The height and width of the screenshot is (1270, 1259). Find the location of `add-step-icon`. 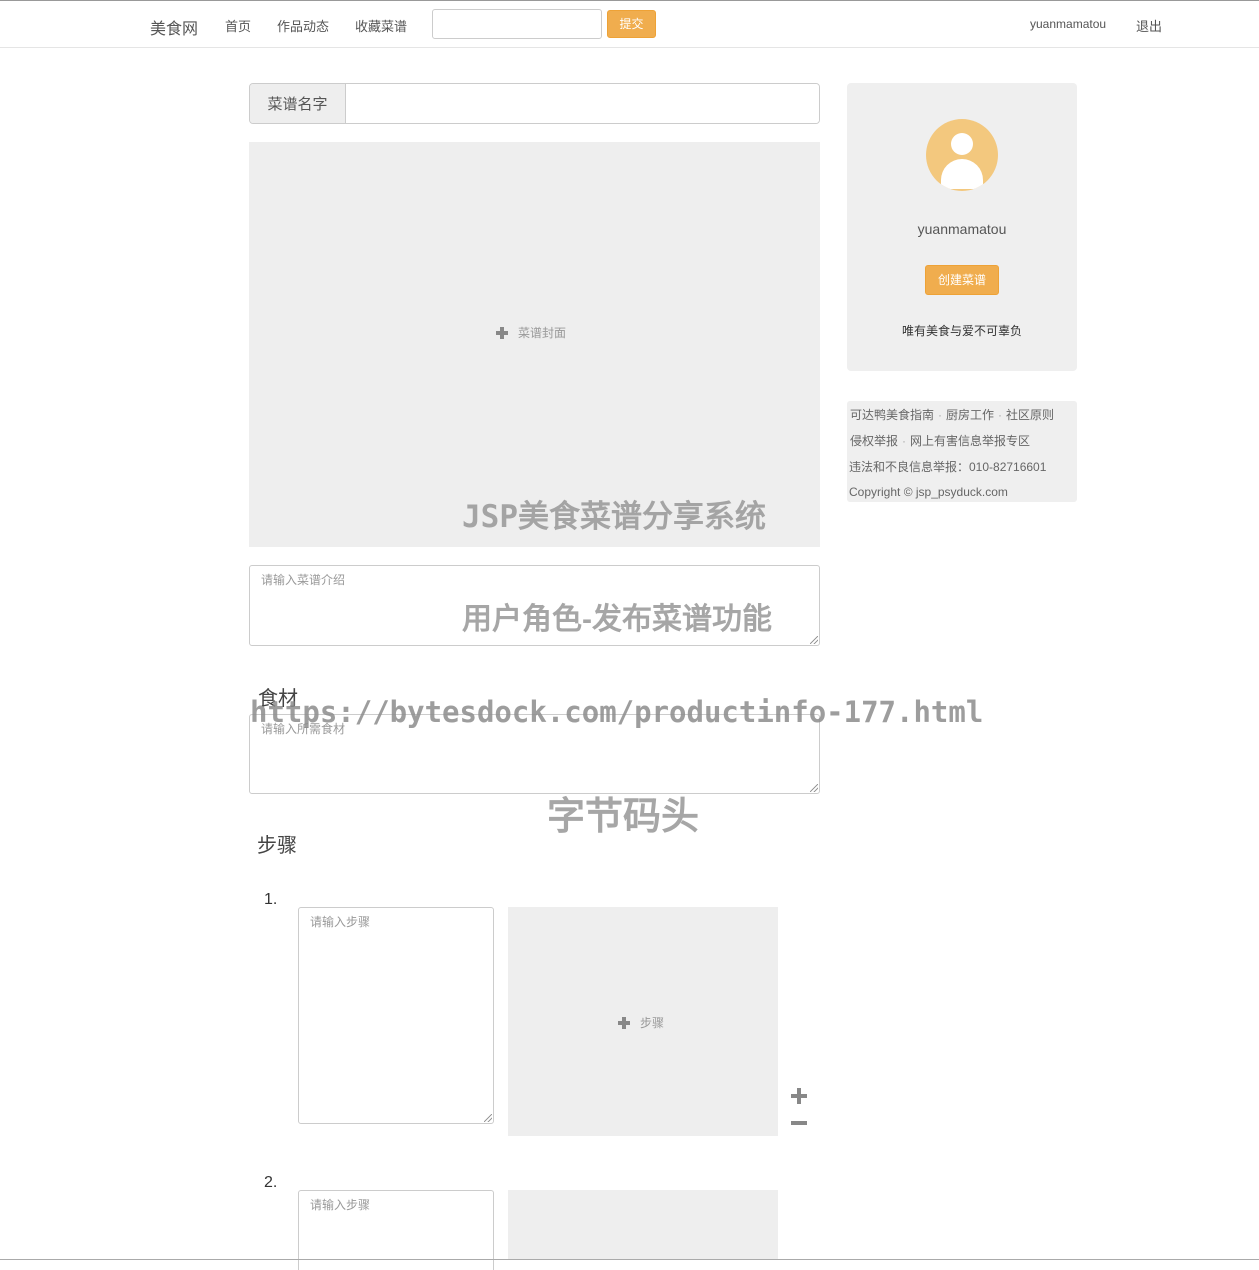

add-step-icon is located at coordinates (799, 1096).